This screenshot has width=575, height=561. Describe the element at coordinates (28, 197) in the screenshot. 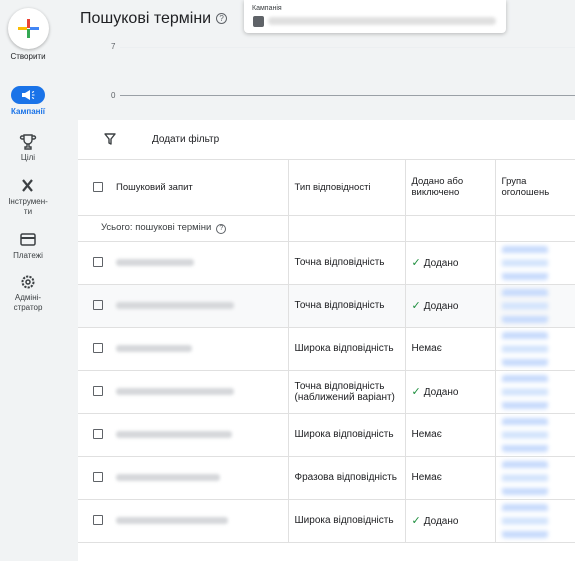

I see `sidebar-item-tools: Інструмен- ти` at that location.